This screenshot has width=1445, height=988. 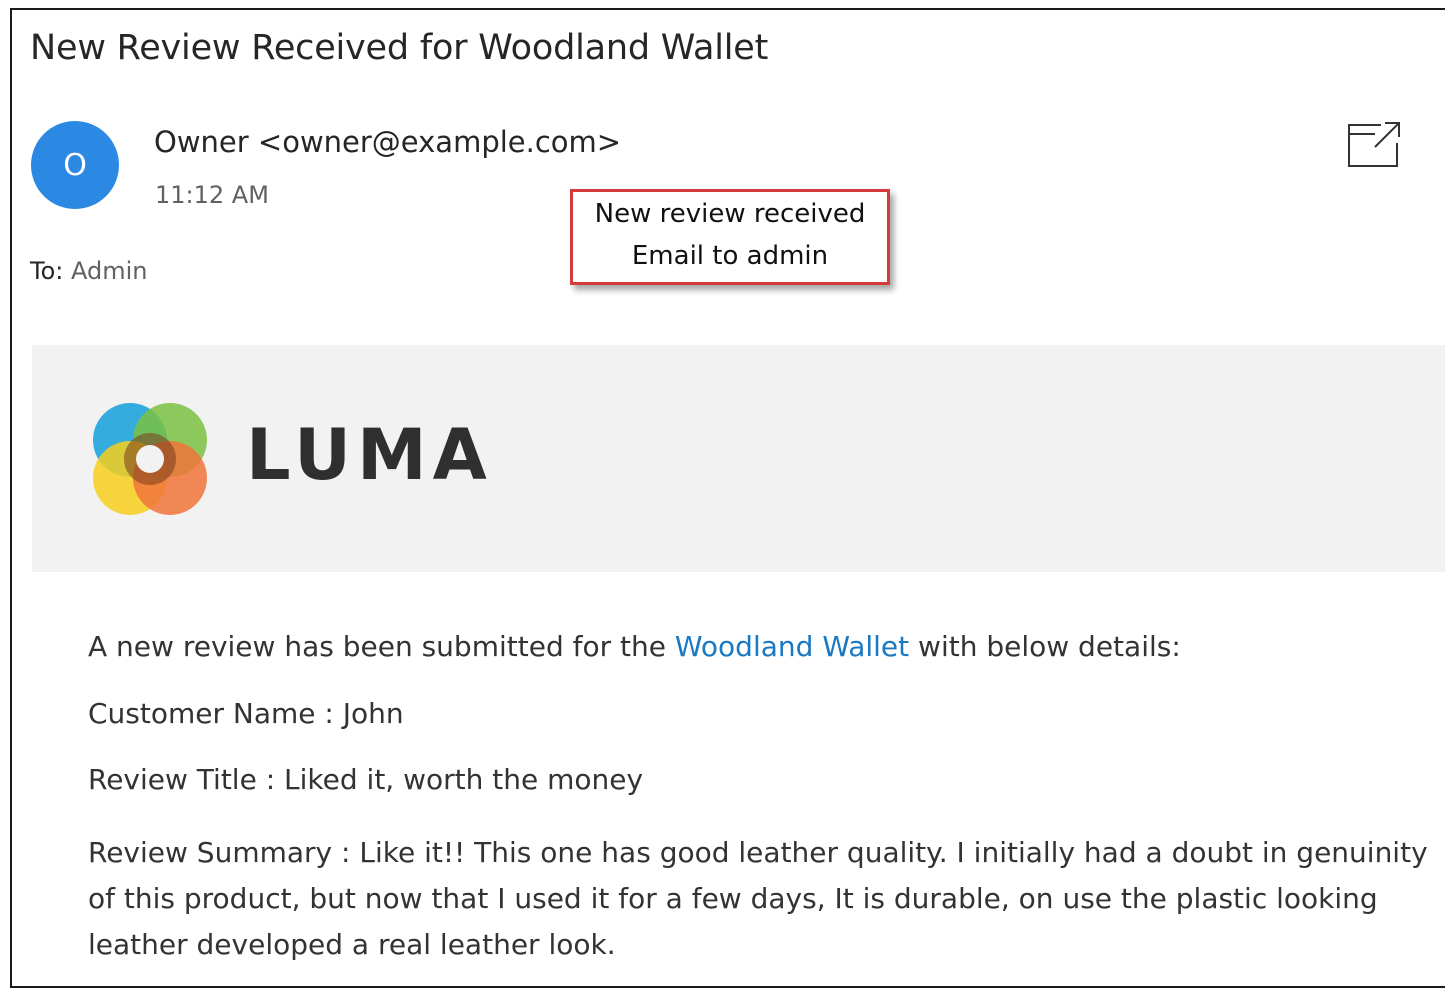 I want to click on customer-name-line: Customer Name : John, so click(x=246, y=713).